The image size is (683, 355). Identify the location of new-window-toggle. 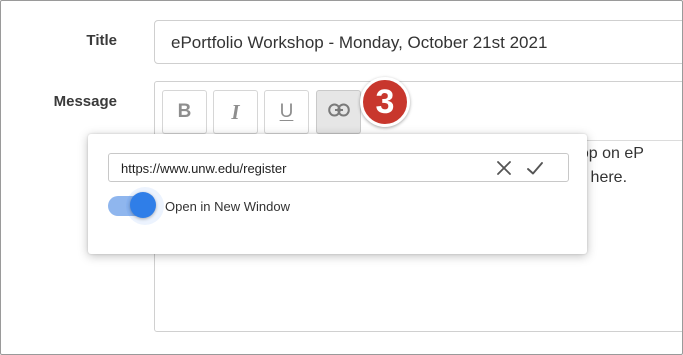
(136, 206).